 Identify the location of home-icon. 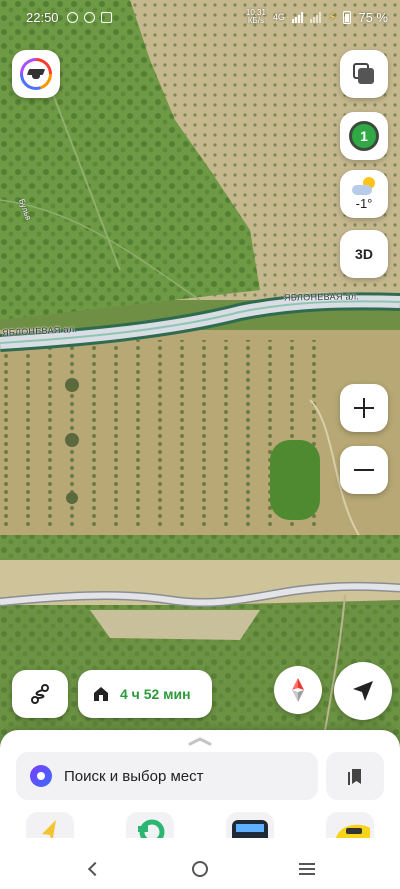
(101, 694).